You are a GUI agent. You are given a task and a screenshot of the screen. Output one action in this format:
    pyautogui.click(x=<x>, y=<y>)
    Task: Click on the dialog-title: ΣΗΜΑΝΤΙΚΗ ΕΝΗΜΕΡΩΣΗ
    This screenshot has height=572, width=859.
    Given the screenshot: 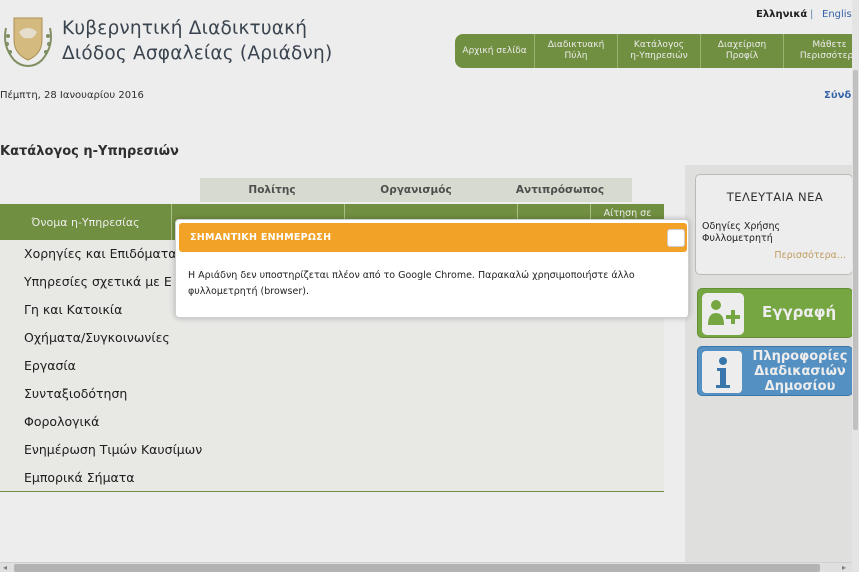 What is the action you would take?
    pyautogui.click(x=261, y=237)
    